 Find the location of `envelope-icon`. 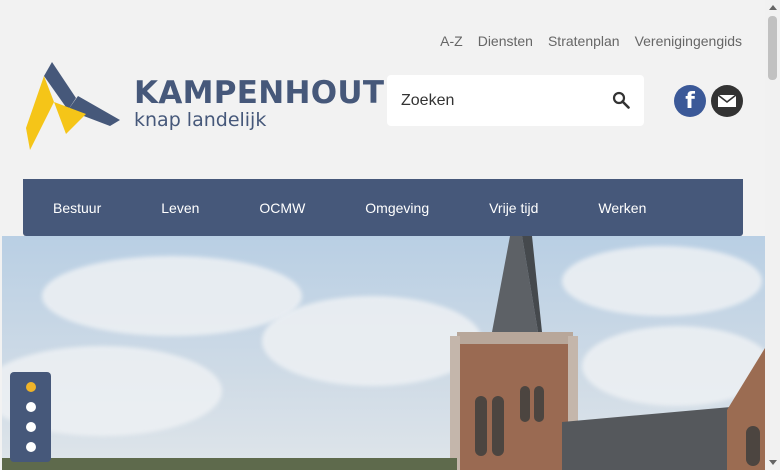

envelope-icon is located at coordinates (727, 100).